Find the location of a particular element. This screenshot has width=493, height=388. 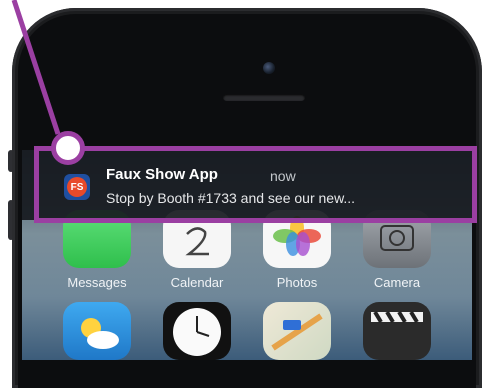

callout-dot is located at coordinates (68, 148).